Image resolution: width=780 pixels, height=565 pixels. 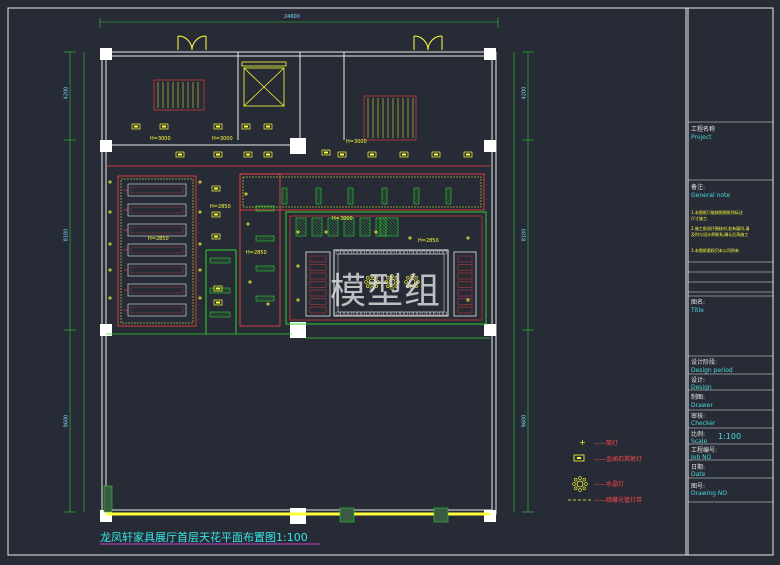 What do you see at coordinates (612, 443) in the screenshot?
I see `legend-label-downlight: 筒灯` at bounding box center [612, 443].